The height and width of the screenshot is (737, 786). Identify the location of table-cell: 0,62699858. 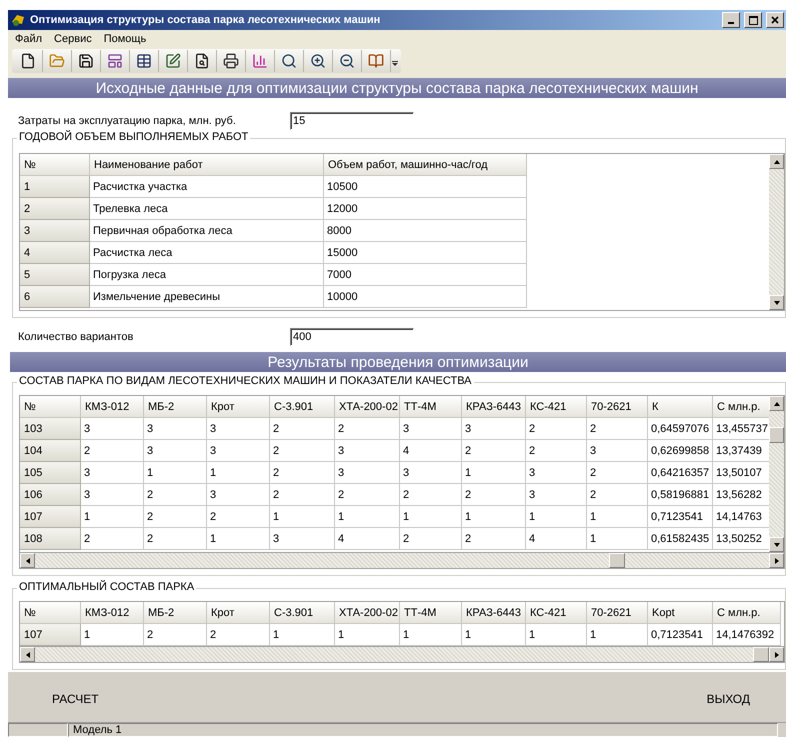
(680, 451).